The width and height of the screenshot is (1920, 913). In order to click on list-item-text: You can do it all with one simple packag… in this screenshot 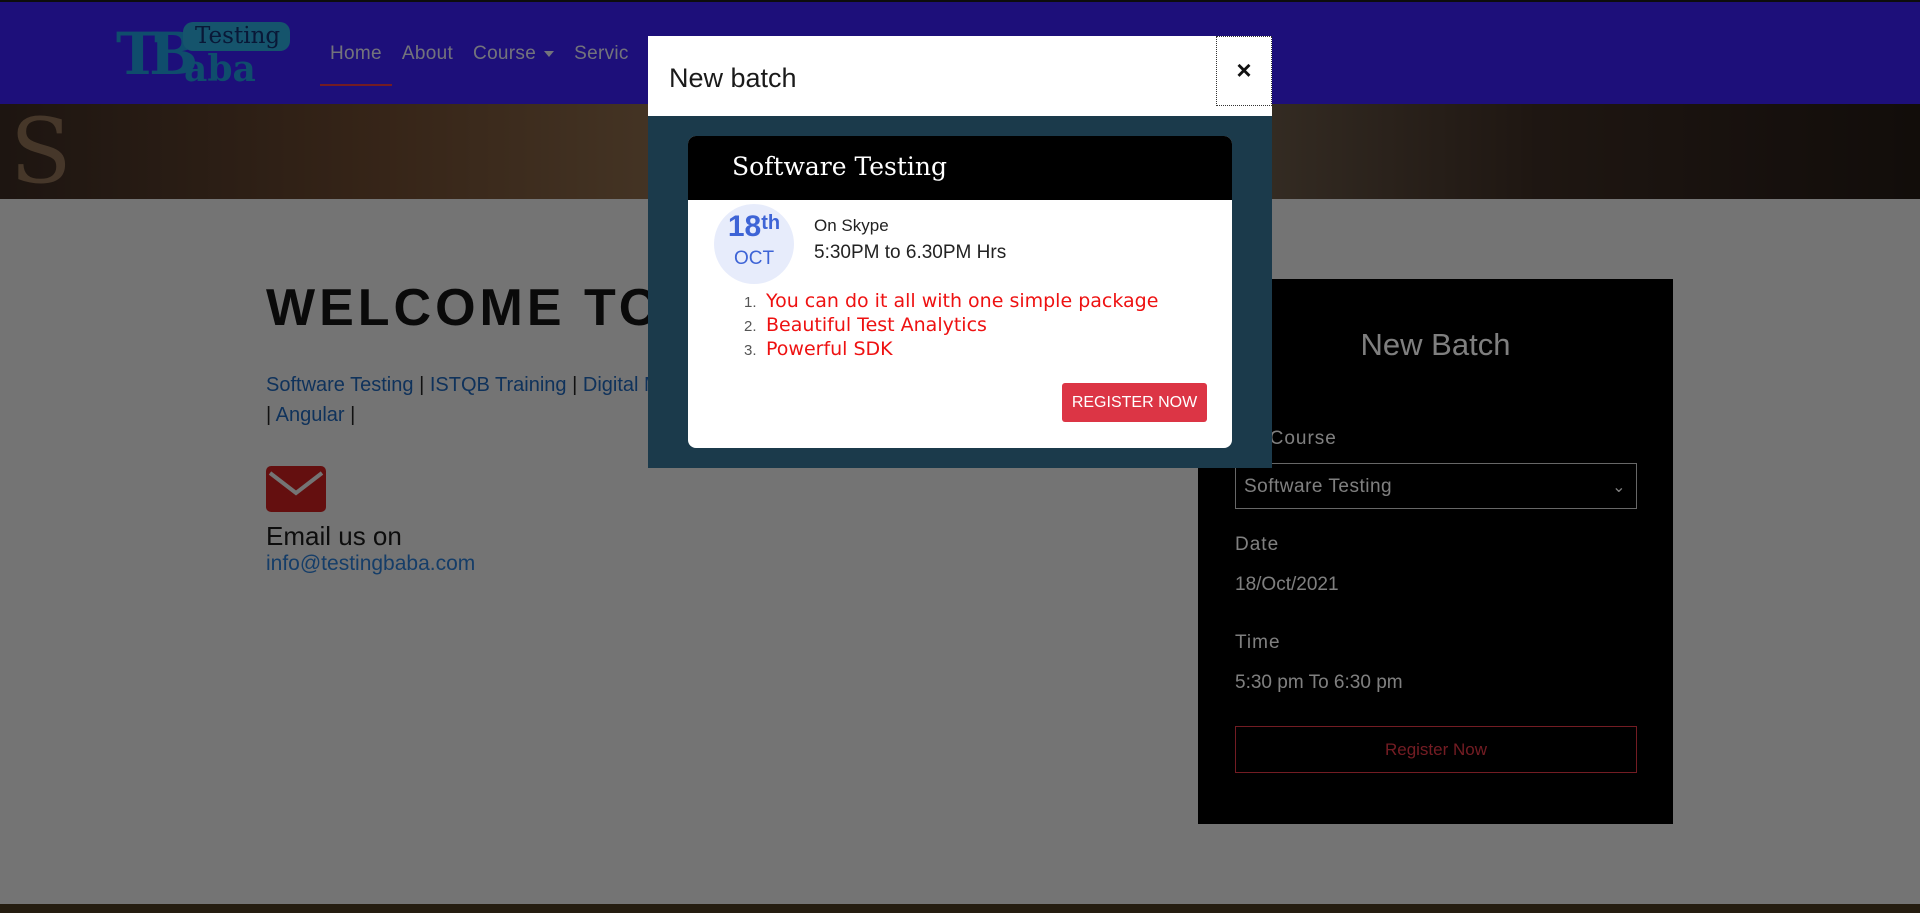, I will do `click(962, 301)`.